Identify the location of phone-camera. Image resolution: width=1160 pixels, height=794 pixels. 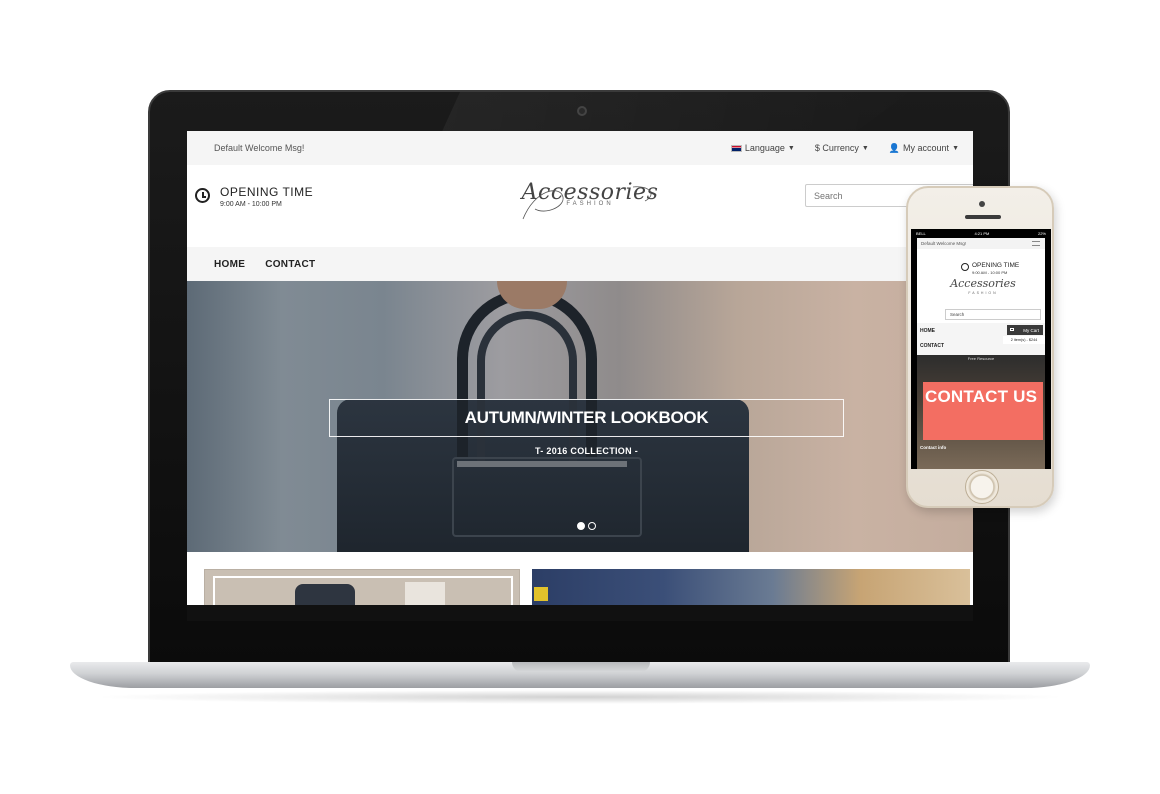
(982, 204).